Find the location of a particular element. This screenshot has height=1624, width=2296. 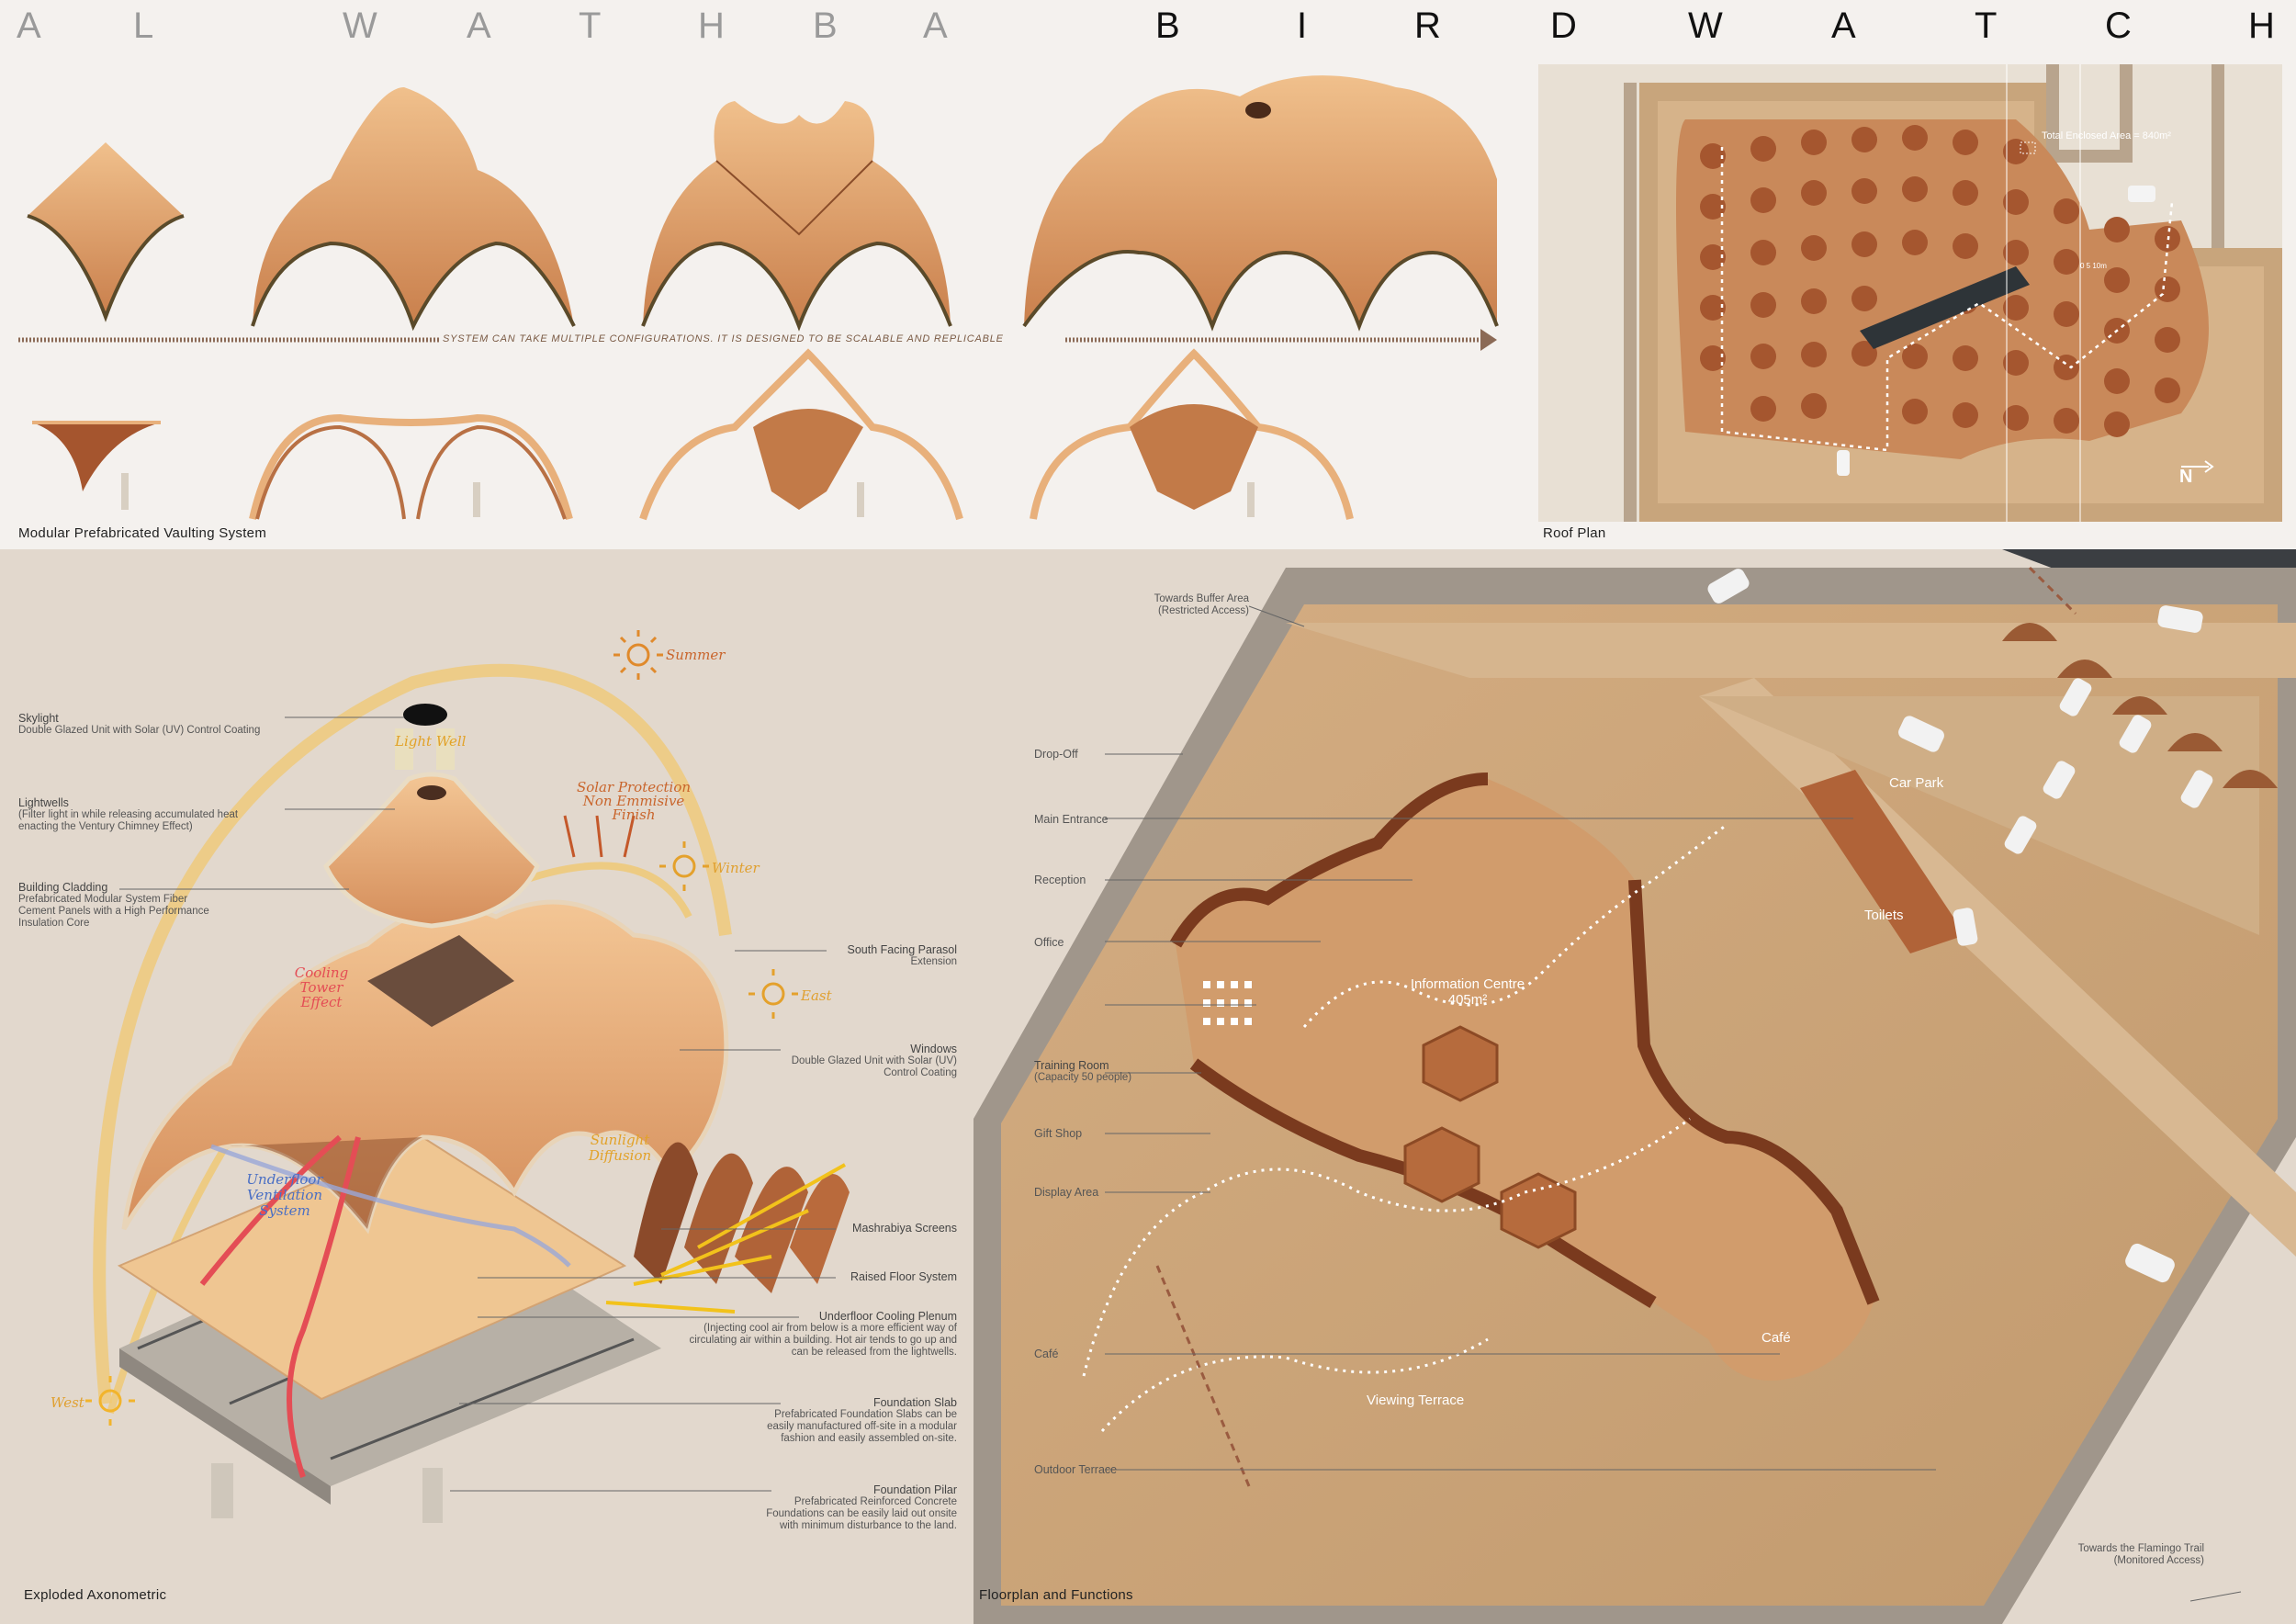

label-viewing-terrace: Viewing Terrace is located at coordinates (1416, 1400).